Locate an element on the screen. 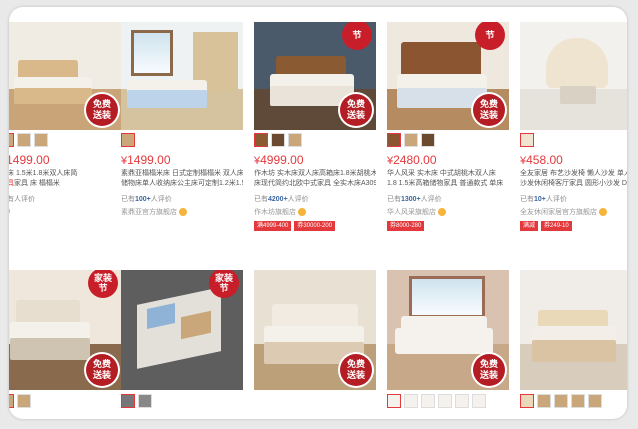 This screenshot has width=638, height=429. promo-tag: 券249-10 is located at coordinates (556, 226).